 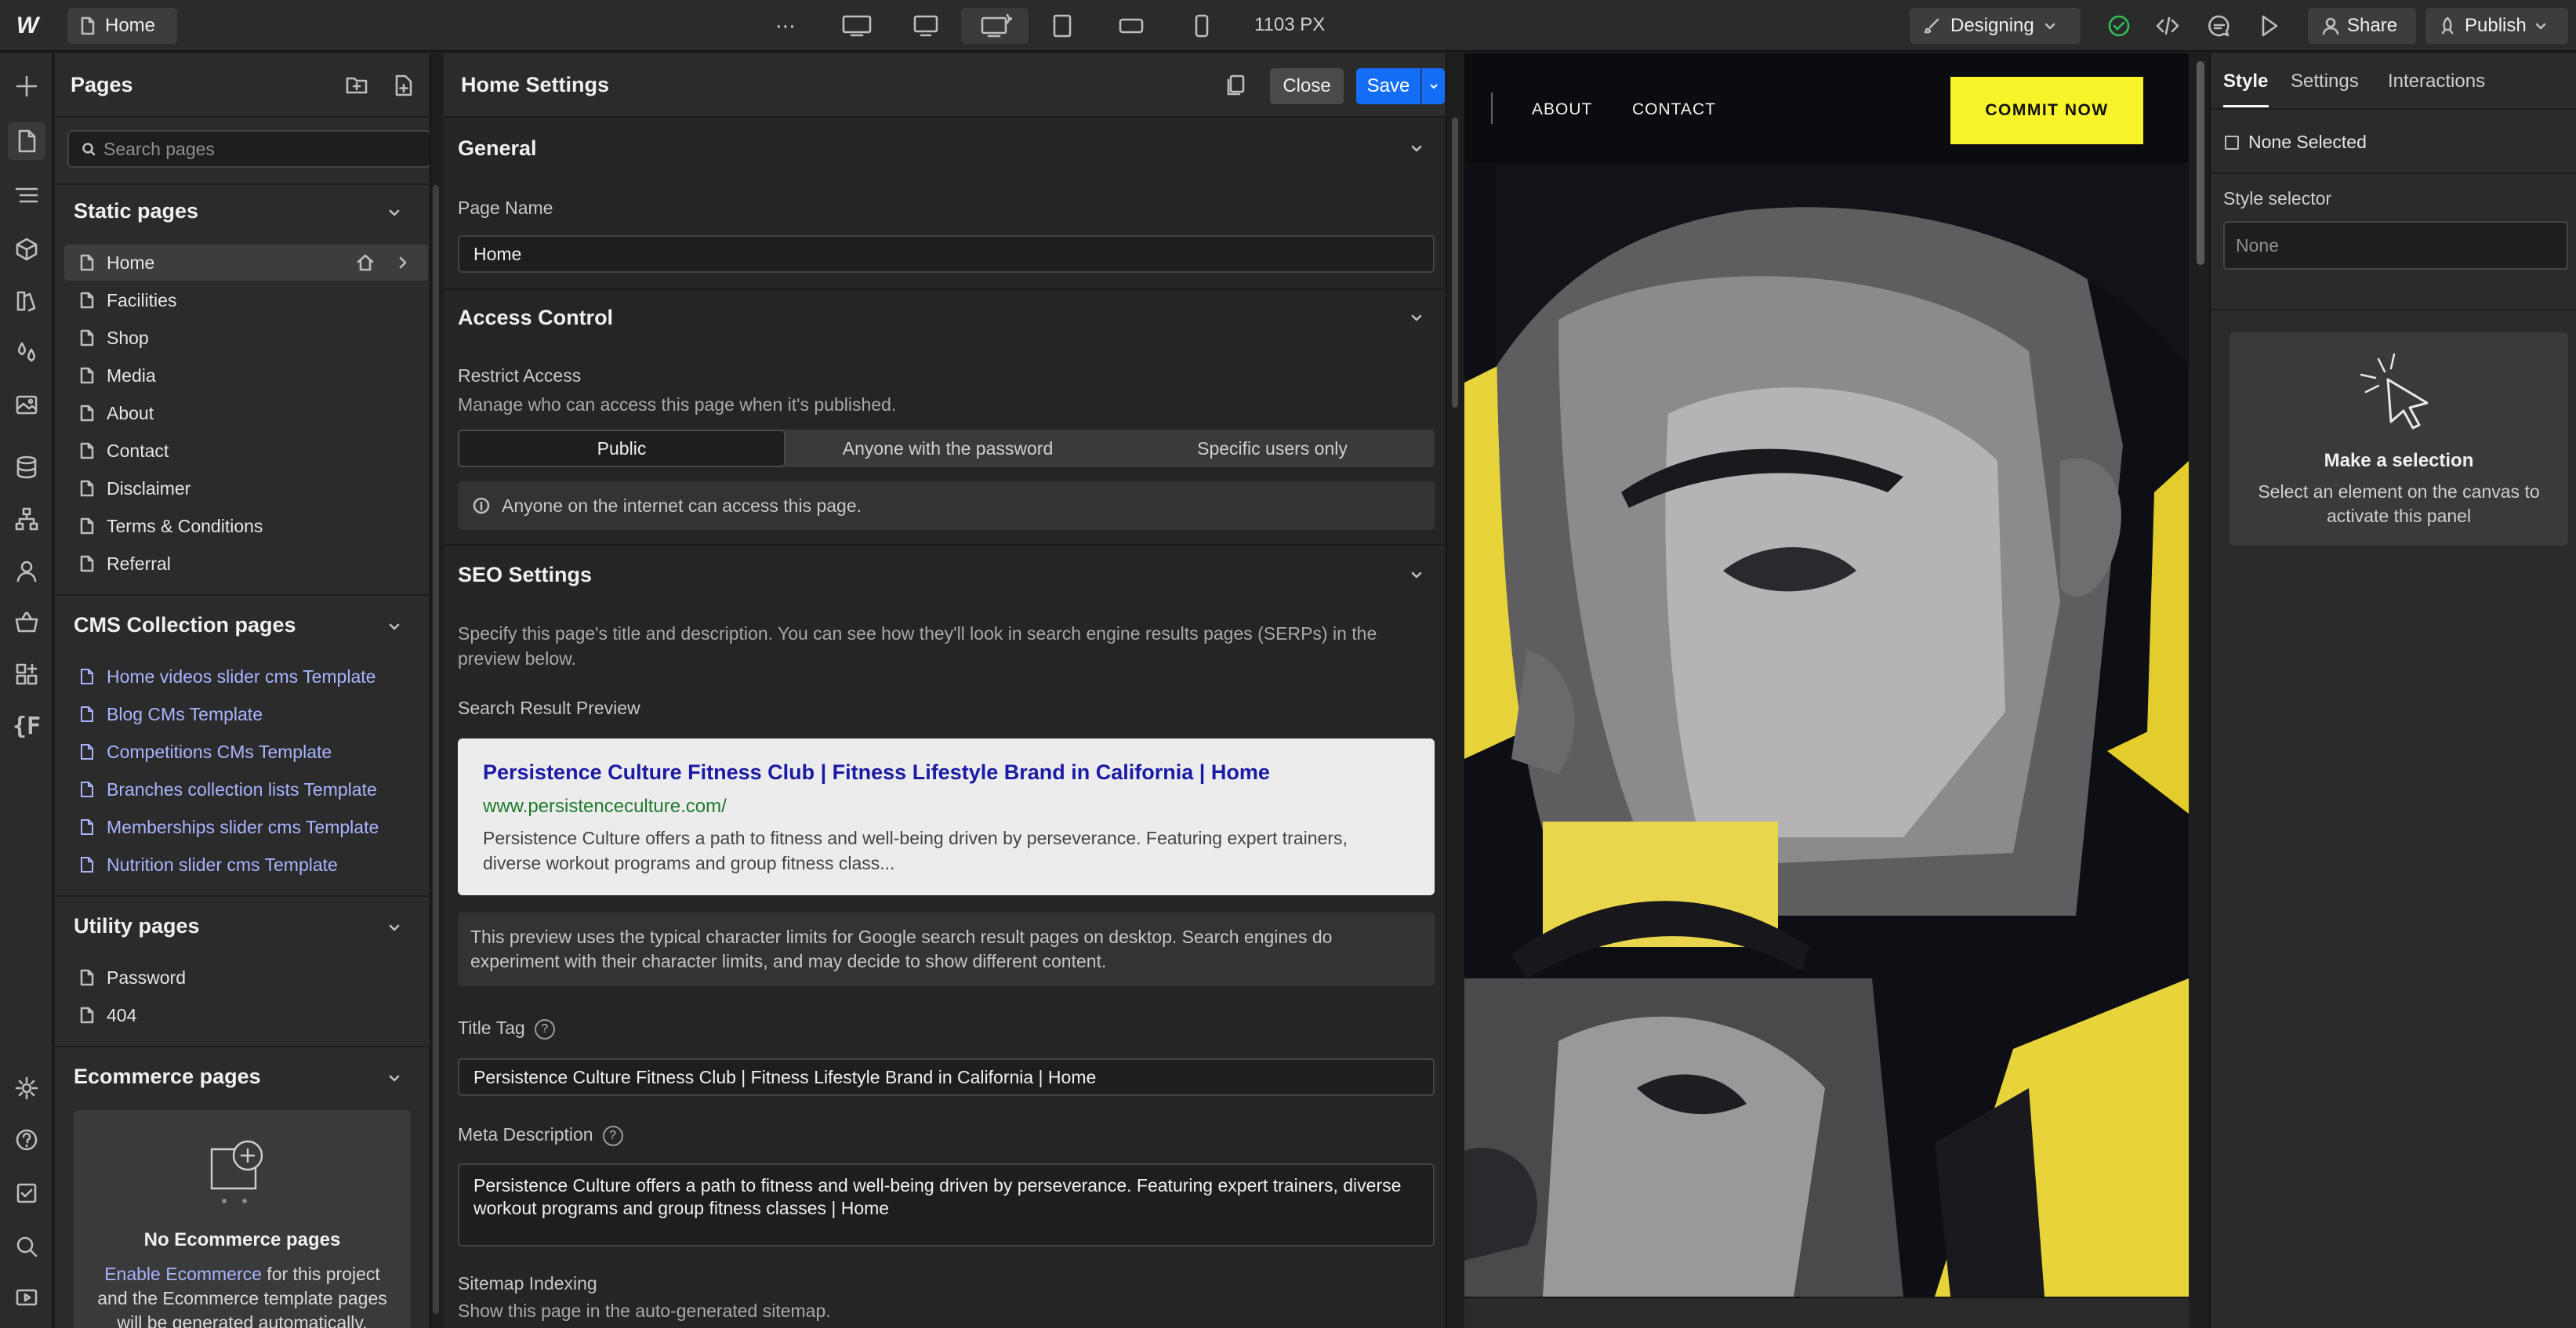 I want to click on title-tag-field, so click(x=946, y=1077).